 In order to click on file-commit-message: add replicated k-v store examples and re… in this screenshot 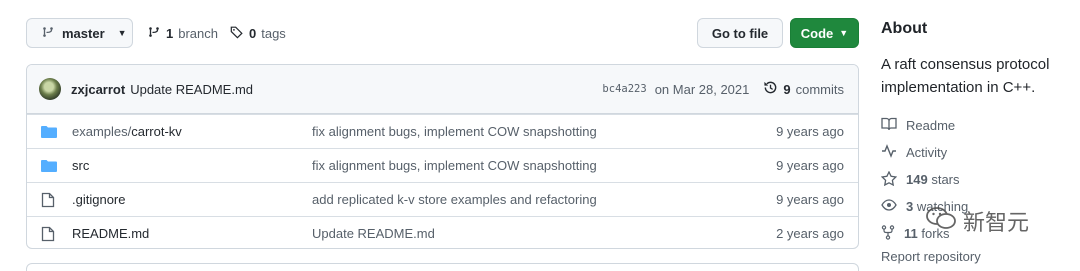, I will do `click(533, 199)`.